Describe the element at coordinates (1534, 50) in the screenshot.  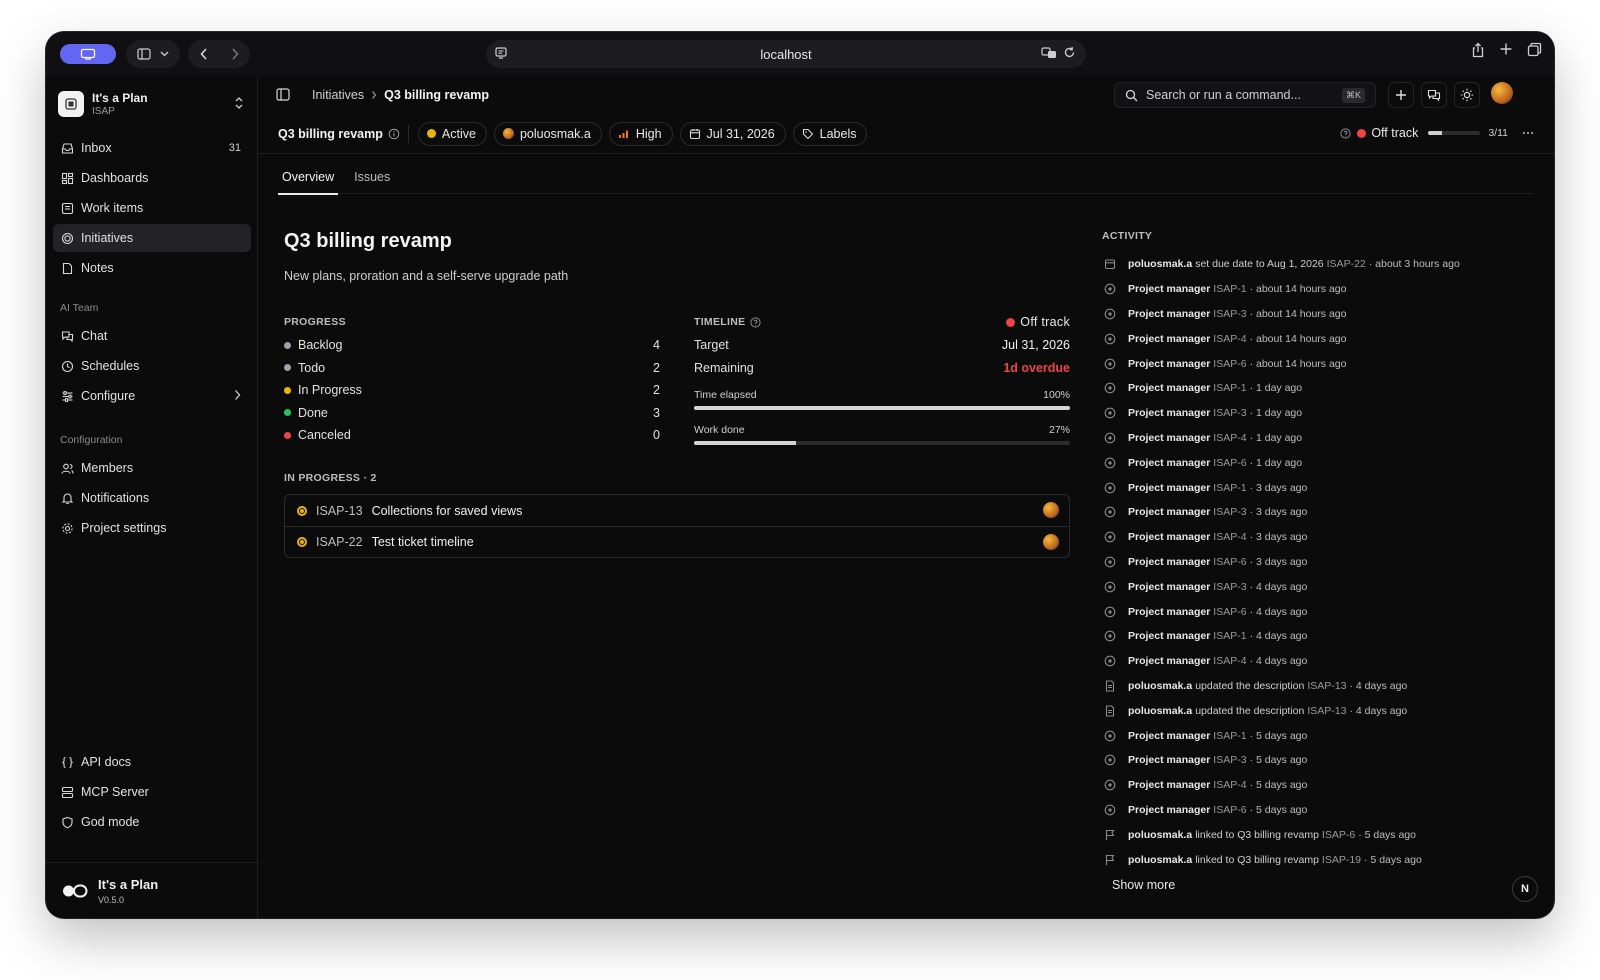
I see `tabs-overview-icon` at that location.